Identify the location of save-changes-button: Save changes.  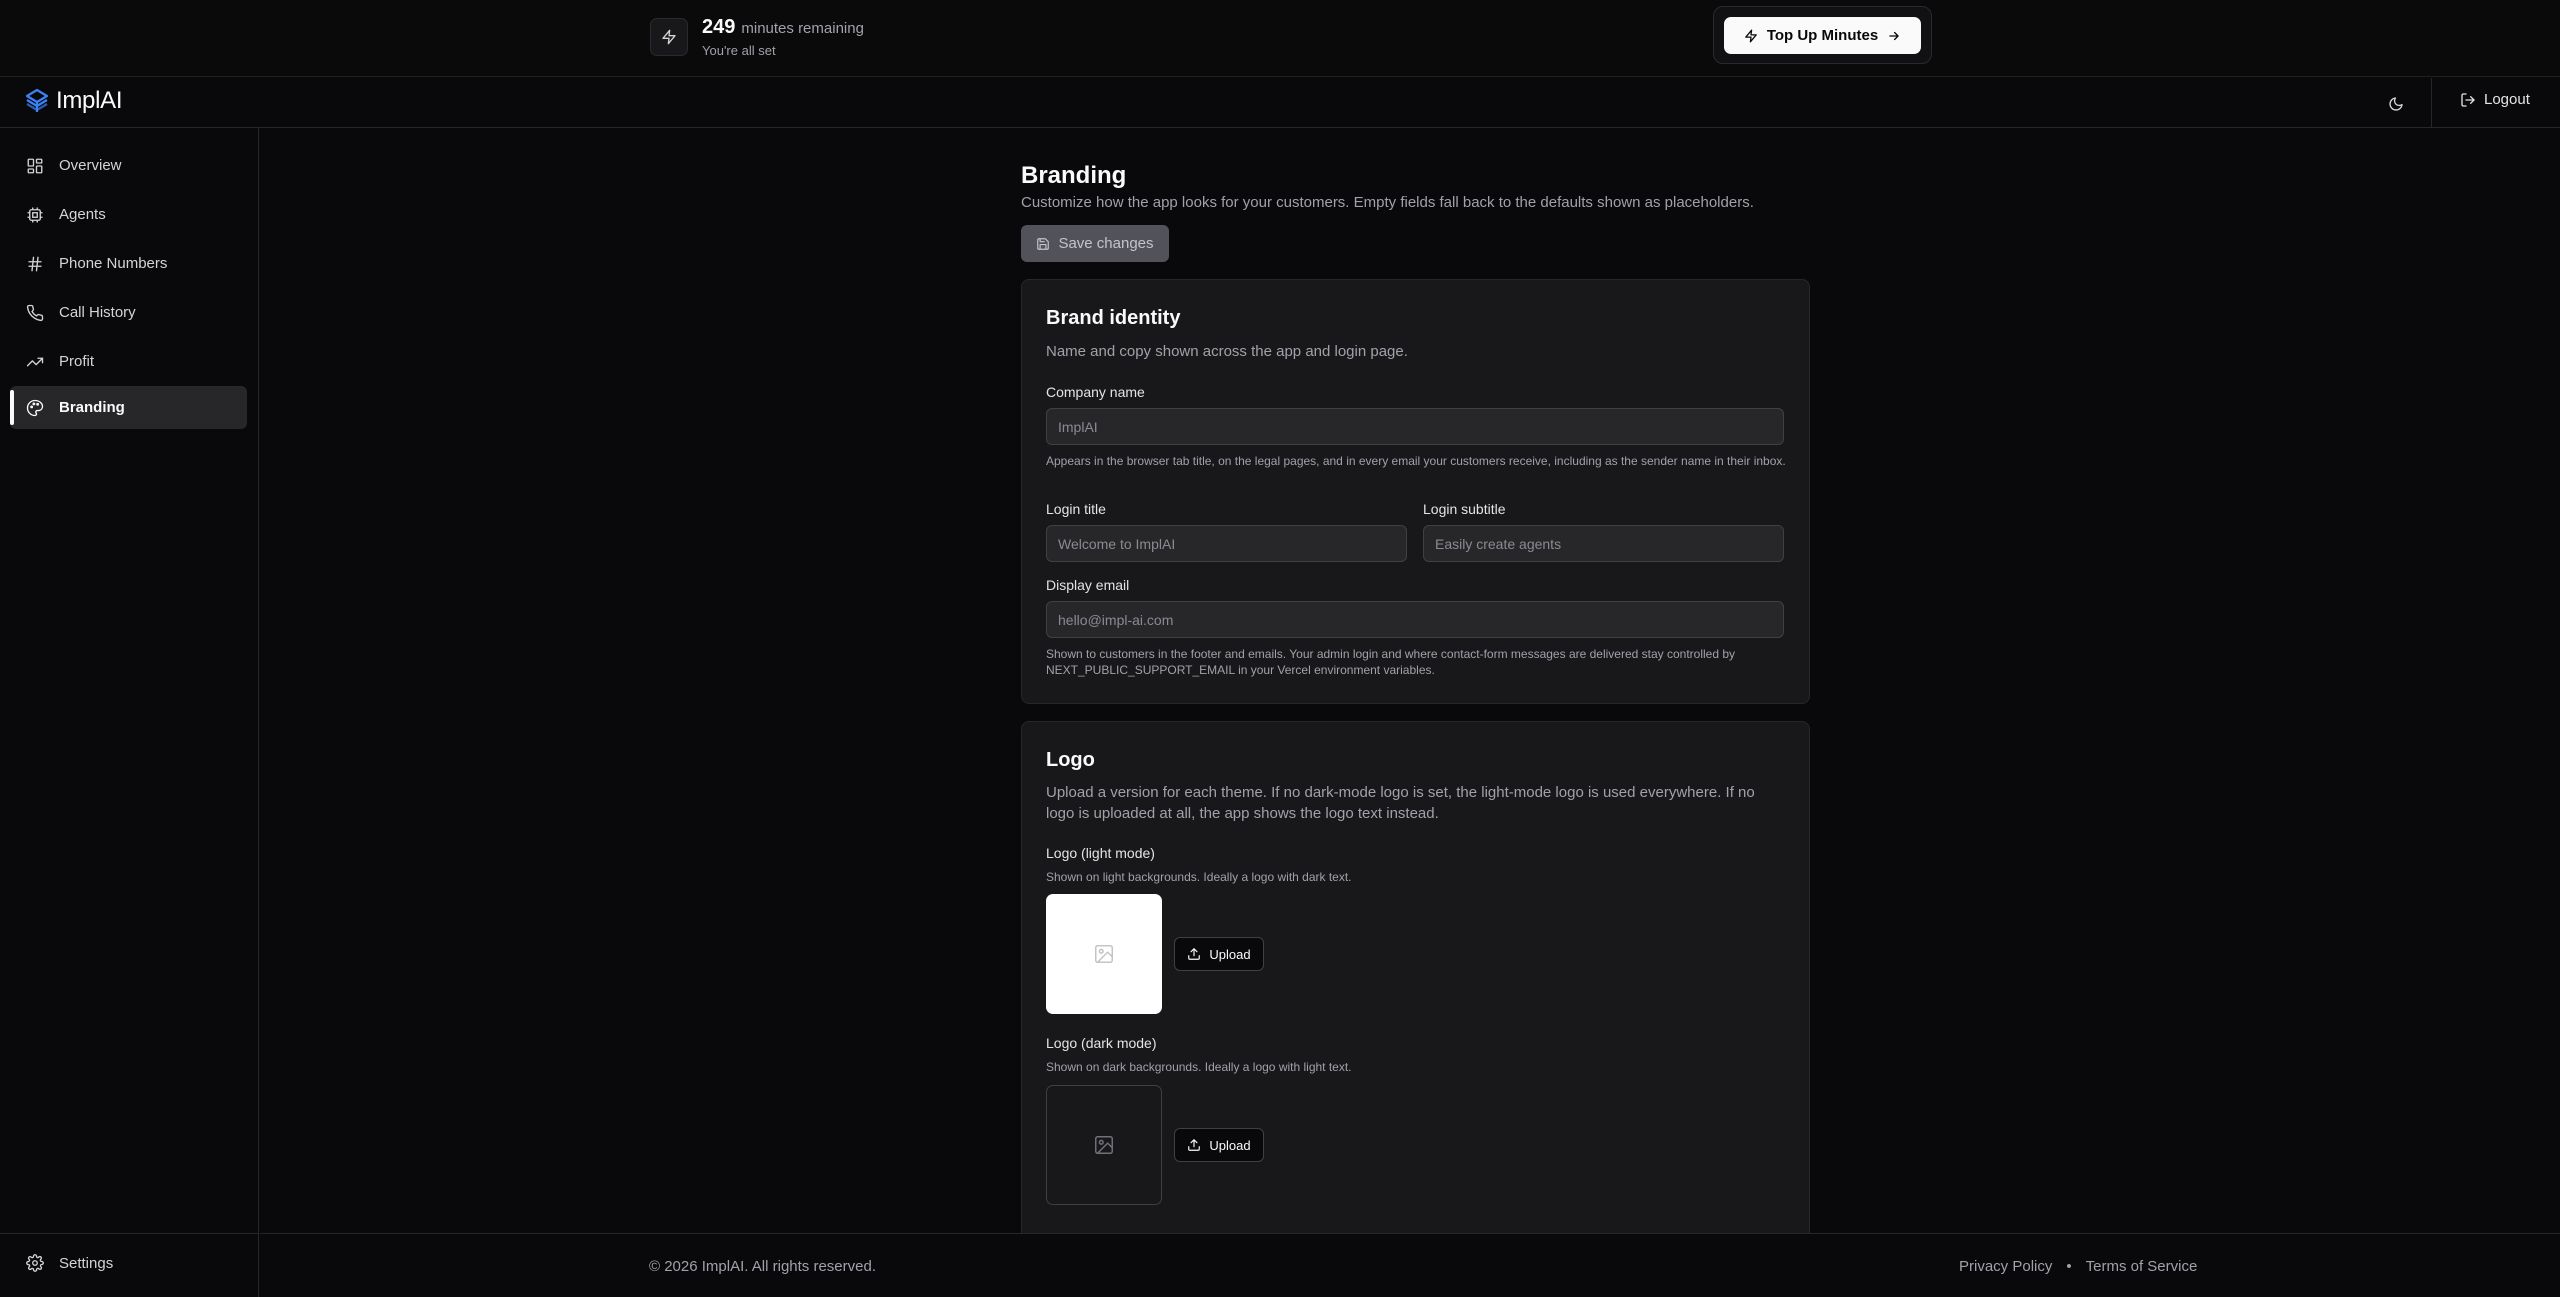
(1095, 243).